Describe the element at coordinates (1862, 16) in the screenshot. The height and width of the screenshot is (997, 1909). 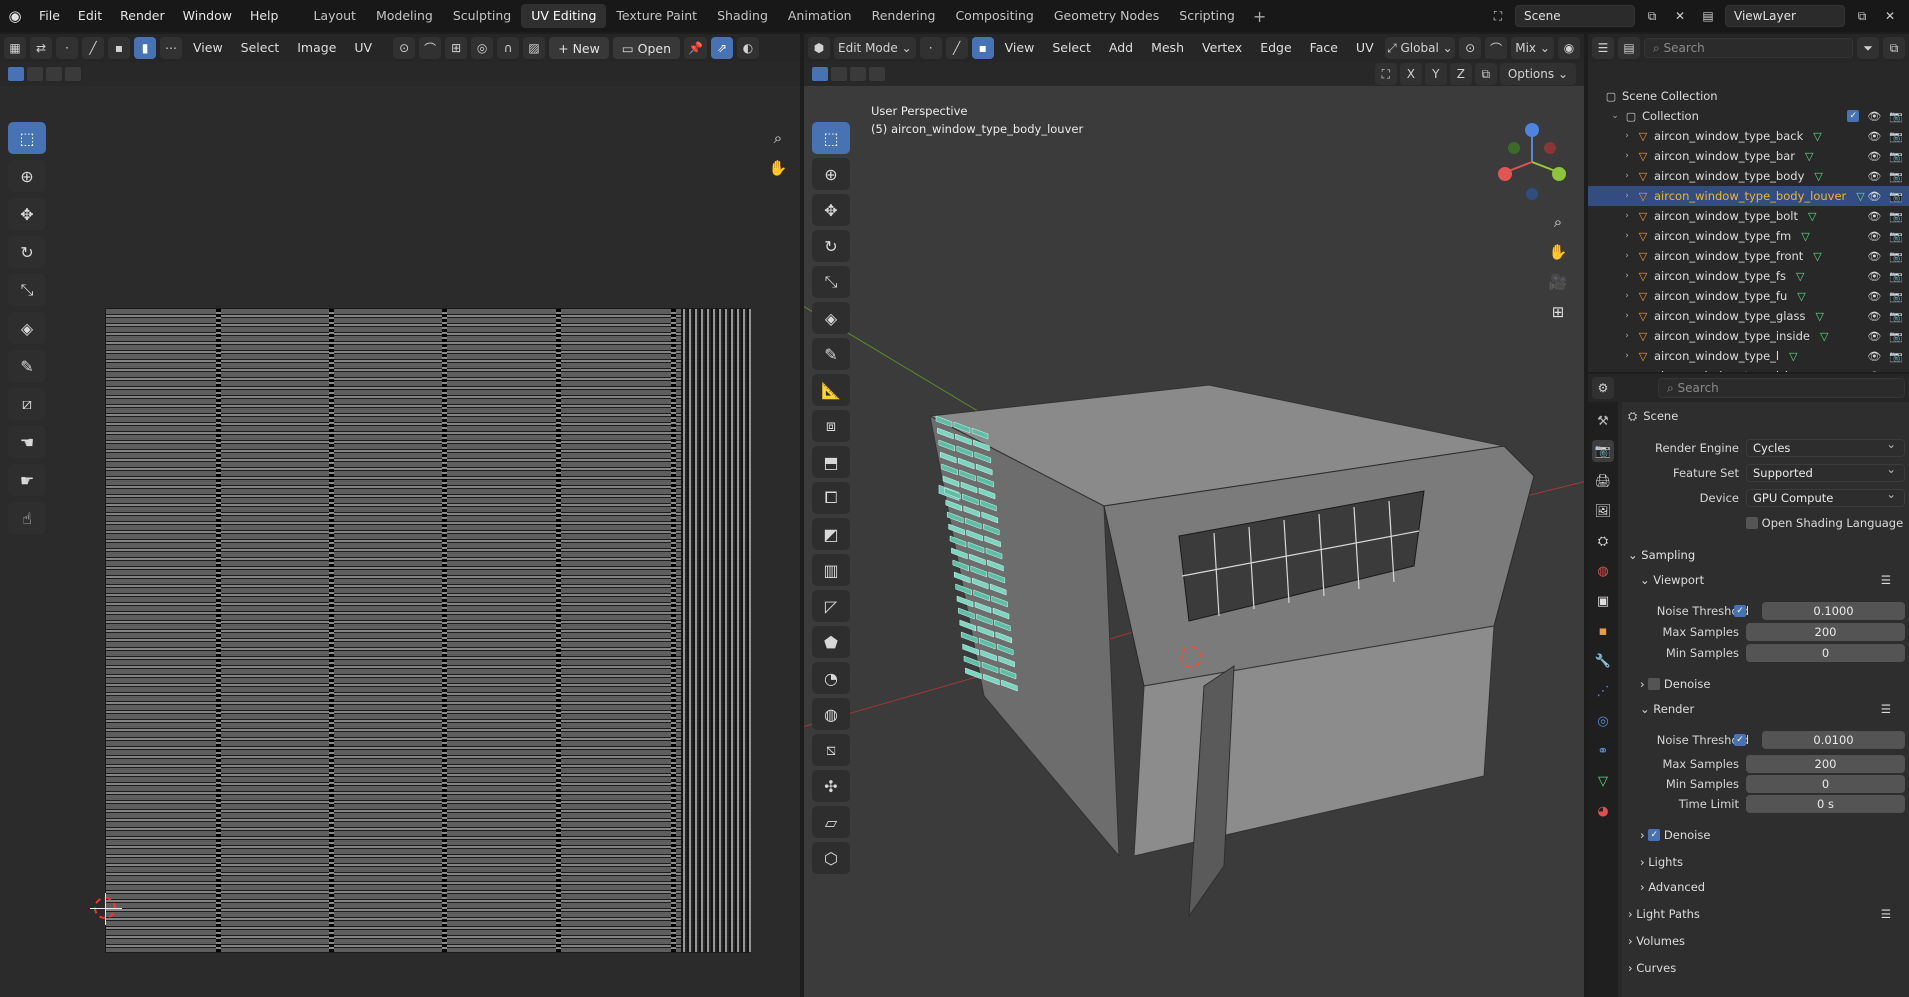
I see `new-view-layer-icon: ⧉` at that location.